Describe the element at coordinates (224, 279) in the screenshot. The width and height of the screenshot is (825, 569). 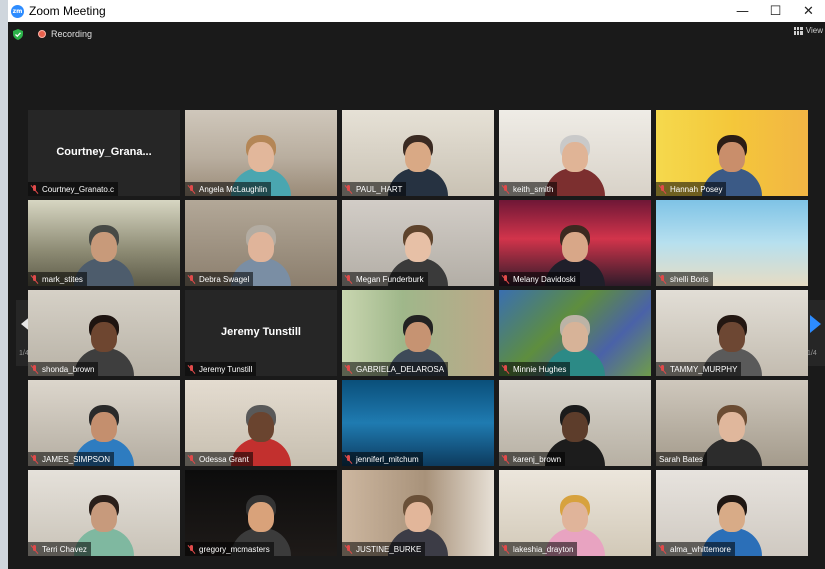
I see `participant-name: Debra Swagel` at that location.